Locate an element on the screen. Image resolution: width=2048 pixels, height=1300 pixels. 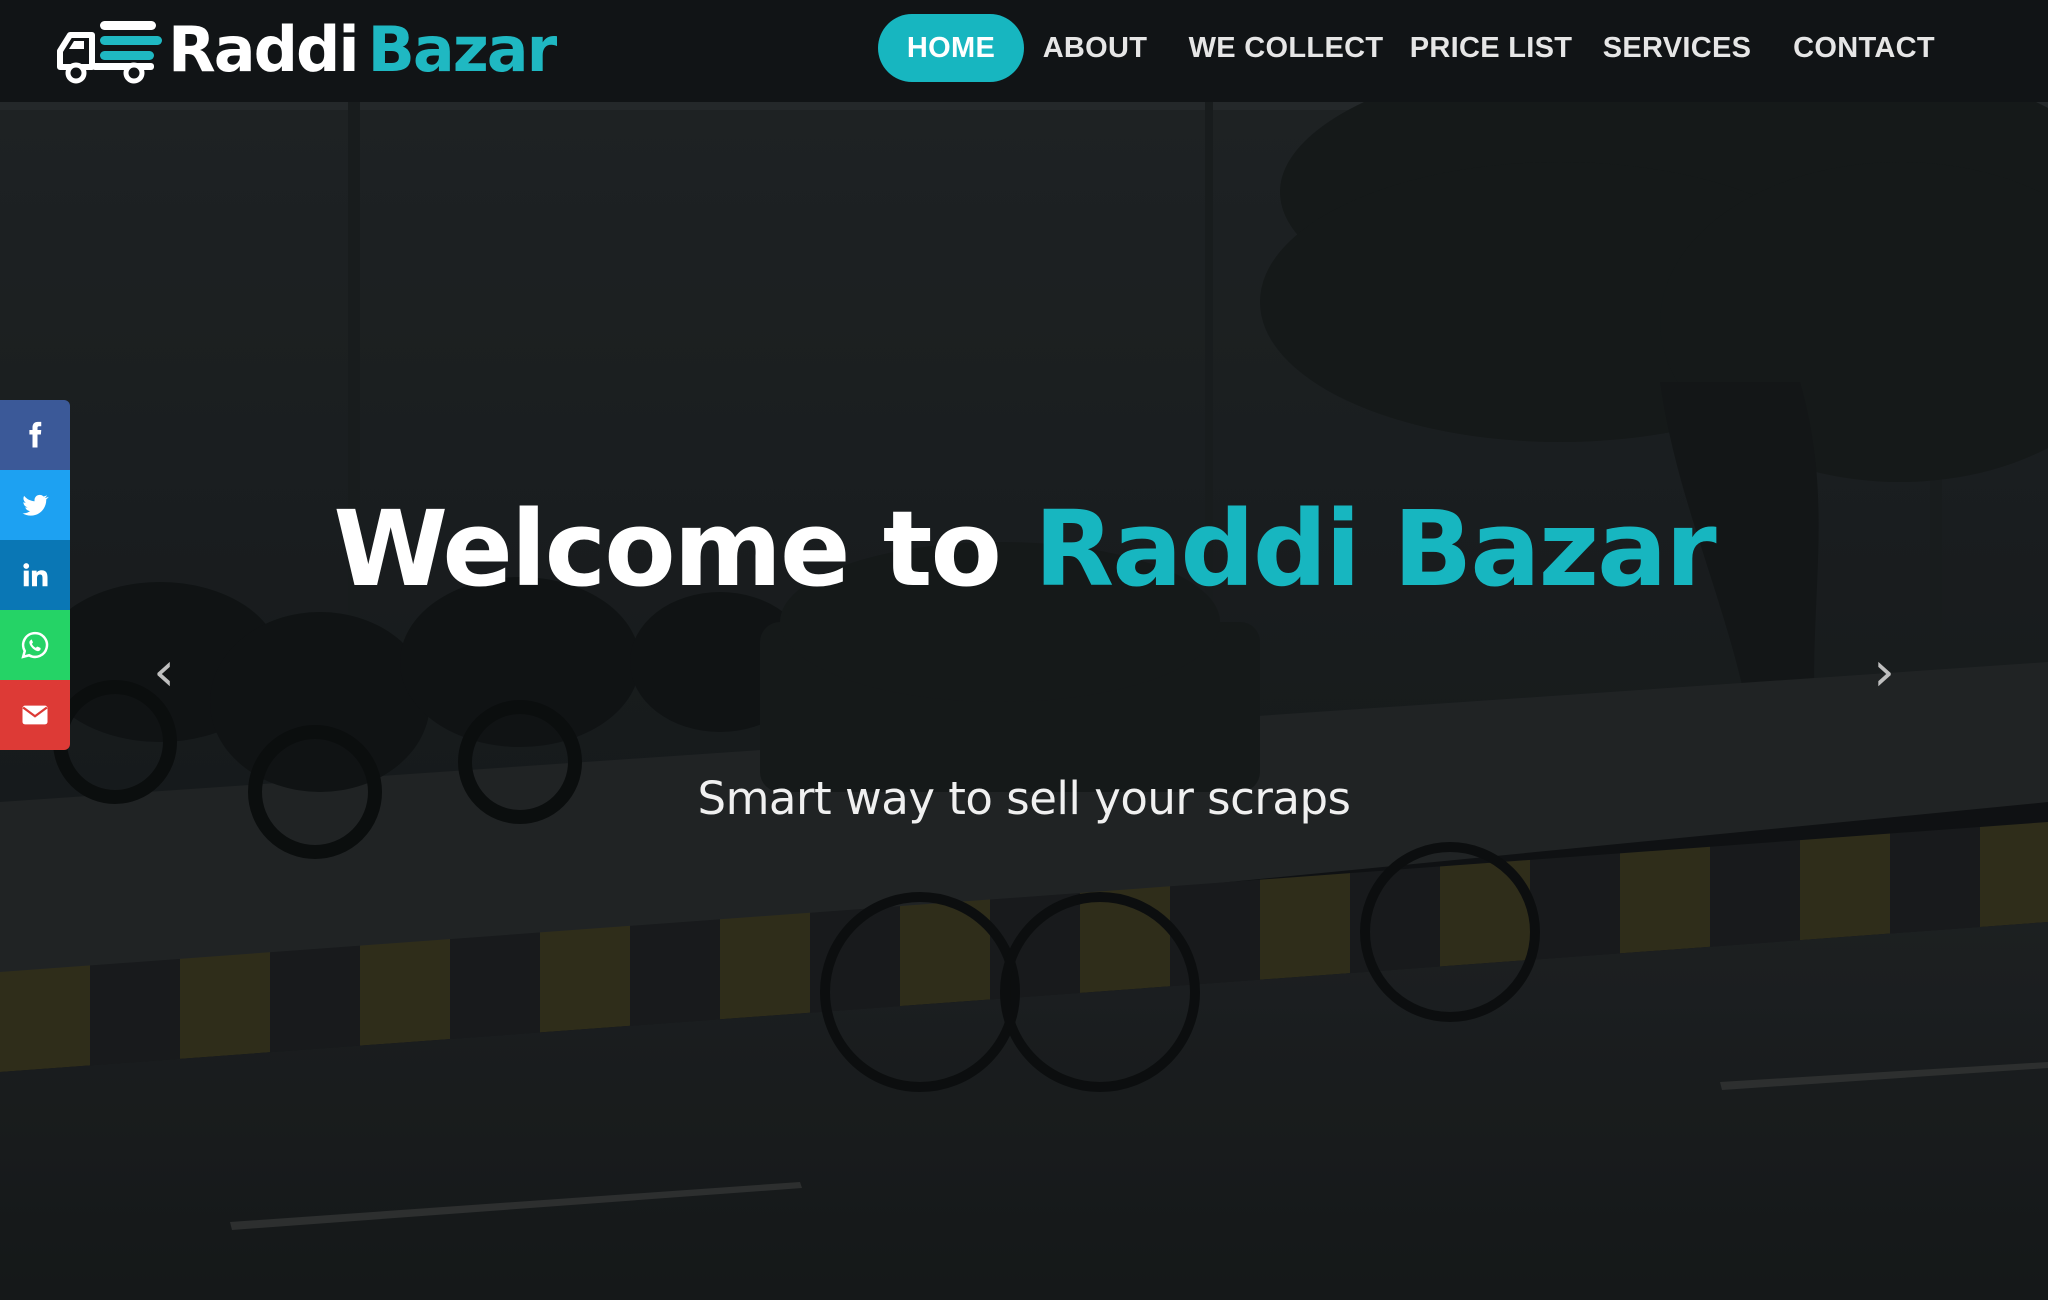
facebook-share-button is located at coordinates (35, 435).